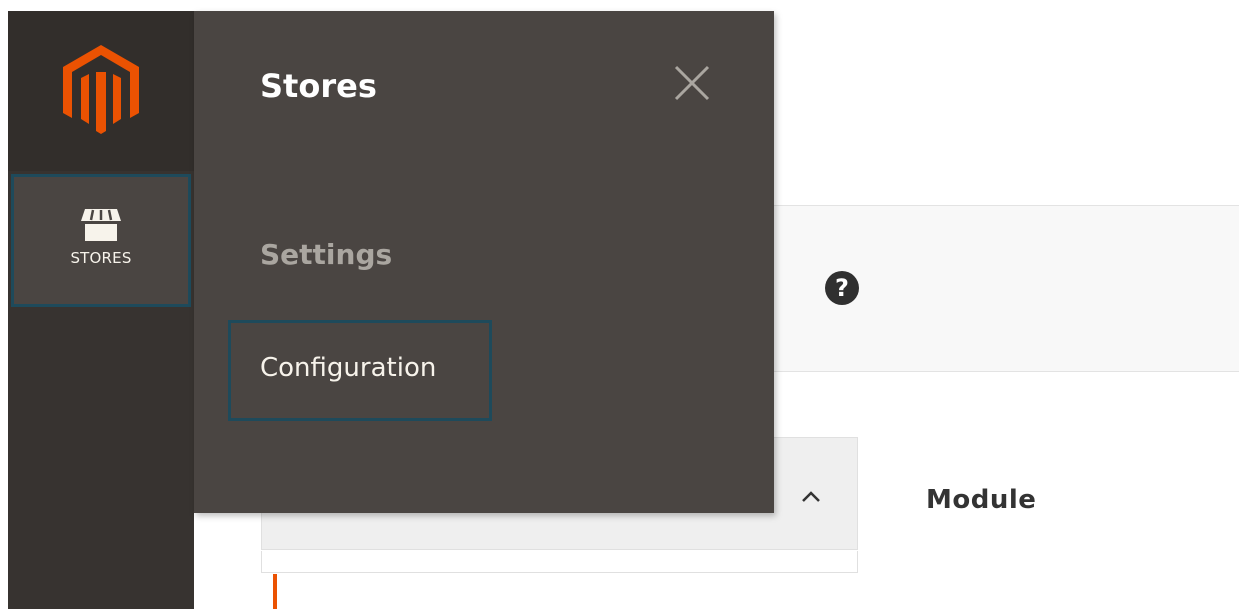  What do you see at coordinates (101, 258) in the screenshot?
I see `sidebar-item-label: STORES` at bounding box center [101, 258].